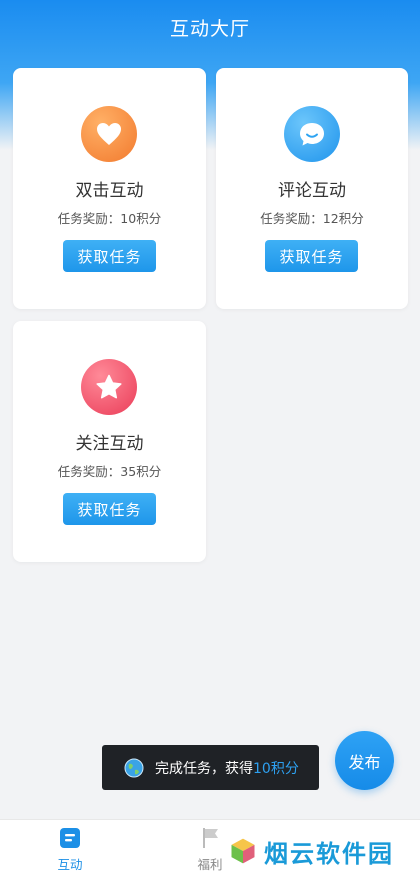  What do you see at coordinates (109, 471) in the screenshot?
I see `card-reward: 任务奖励：35积分` at bounding box center [109, 471].